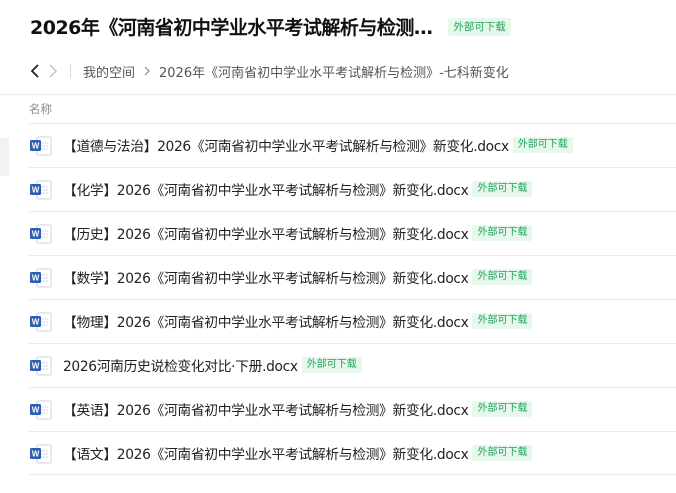 This screenshot has width=676, height=493. What do you see at coordinates (147, 71) in the screenshot?
I see `breadcrumb-separator-icon` at bounding box center [147, 71].